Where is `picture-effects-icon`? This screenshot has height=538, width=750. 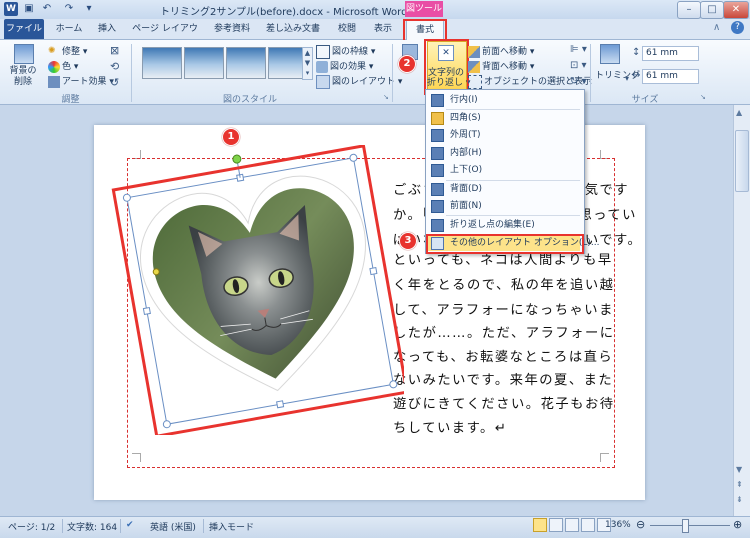 picture-effects-icon is located at coordinates (322, 66).